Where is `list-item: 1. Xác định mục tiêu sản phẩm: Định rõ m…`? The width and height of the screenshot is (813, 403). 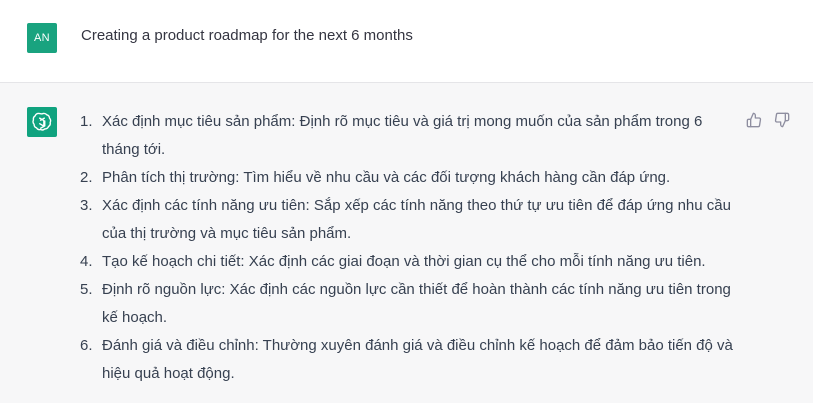
list-item: 1. Xác định mục tiêu sản phẩm: Định rõ m… is located at coordinates (407, 136).